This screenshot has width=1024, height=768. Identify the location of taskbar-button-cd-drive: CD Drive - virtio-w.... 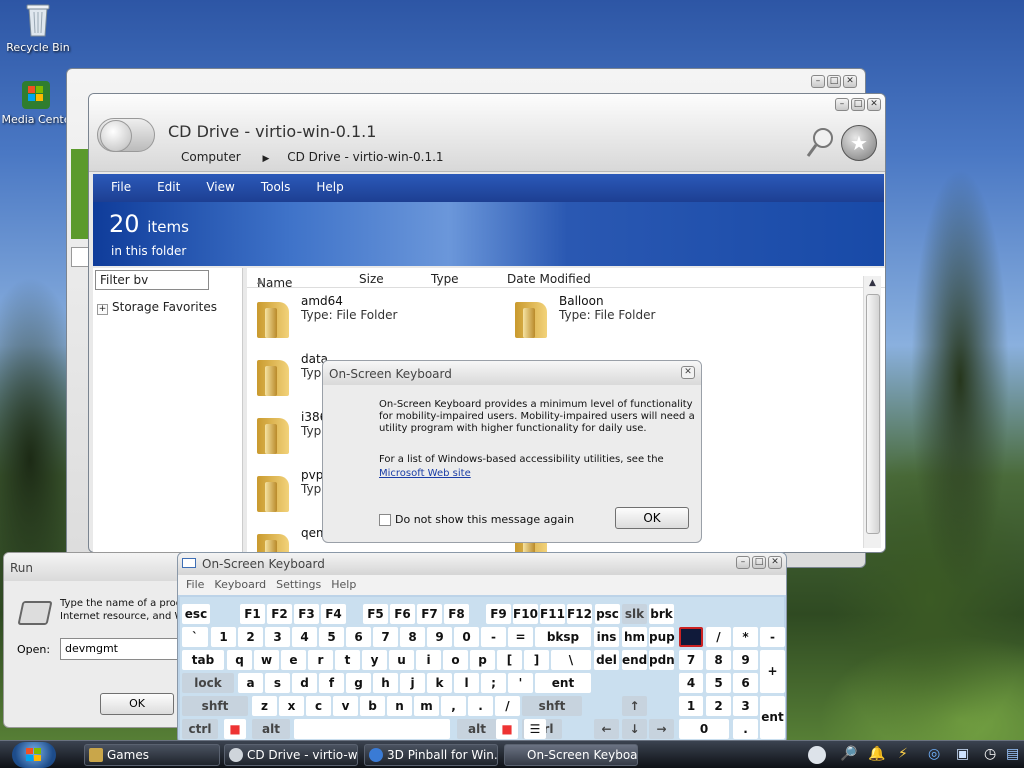
(291, 755).